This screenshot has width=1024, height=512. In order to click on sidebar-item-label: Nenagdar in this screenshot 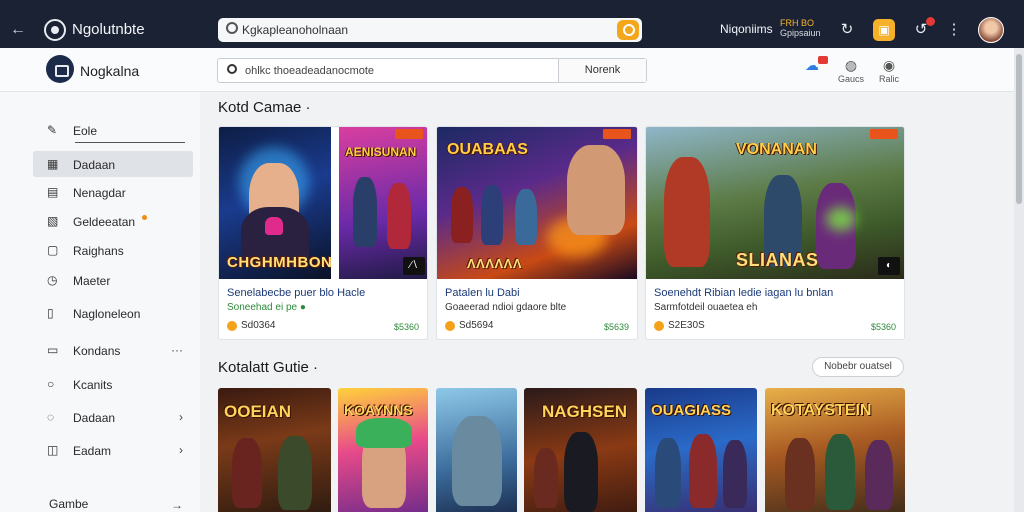, I will do `click(99, 193)`.